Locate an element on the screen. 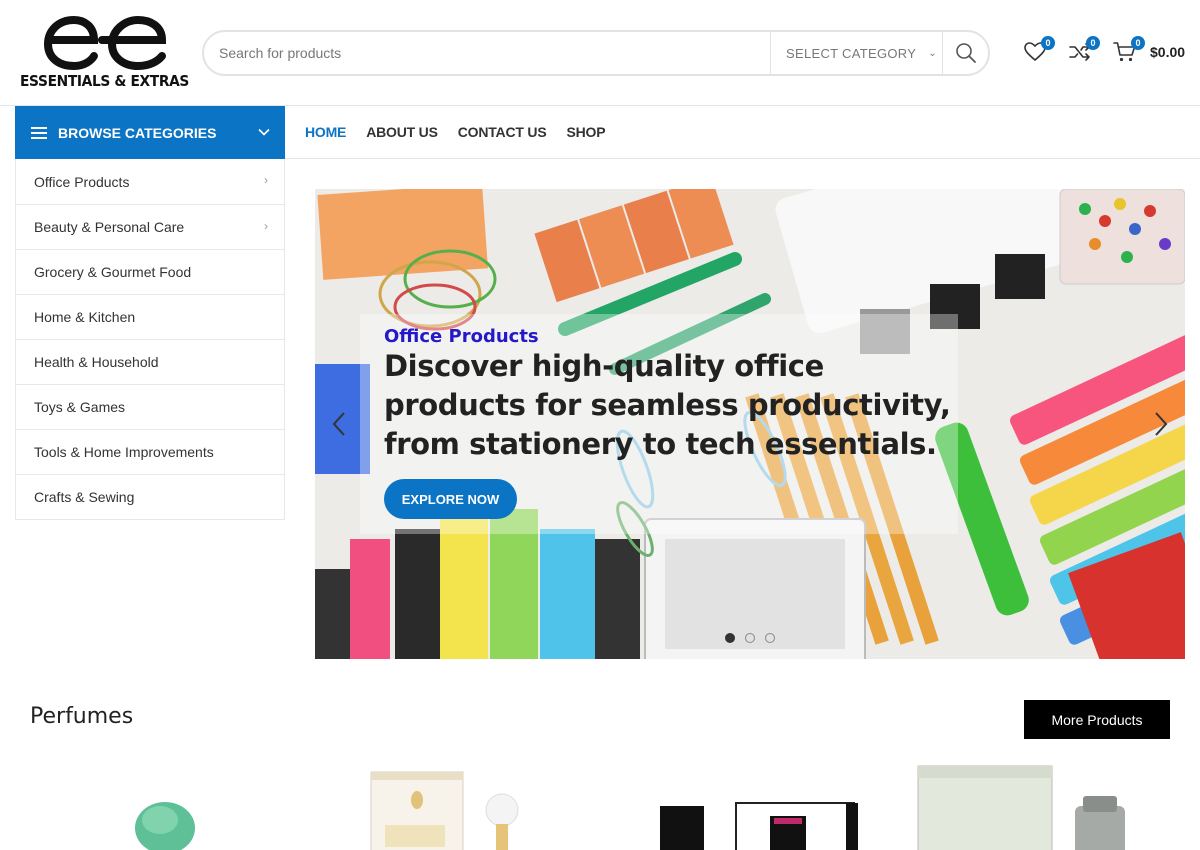  chevron-right-icon is located at coordinates (1161, 424).